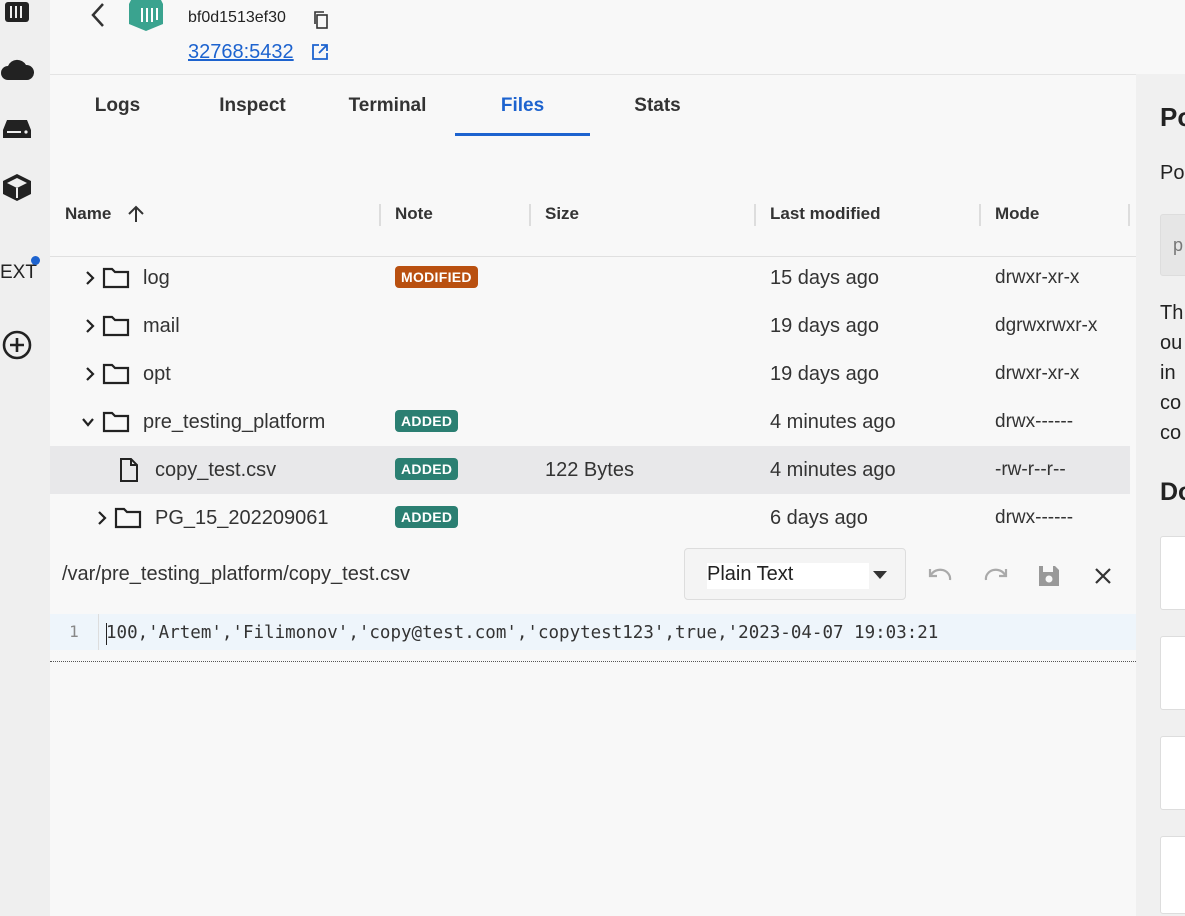  I want to click on language-select: Plain Text, so click(795, 574).